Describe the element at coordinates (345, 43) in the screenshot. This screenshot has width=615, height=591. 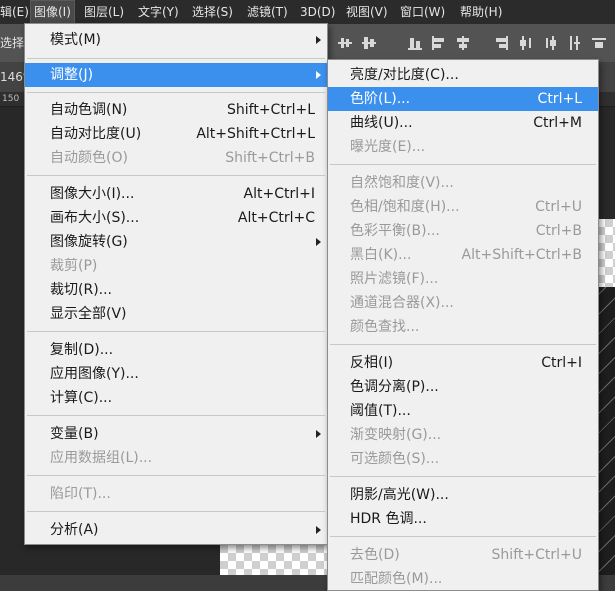
I see `align-top-icon` at that location.